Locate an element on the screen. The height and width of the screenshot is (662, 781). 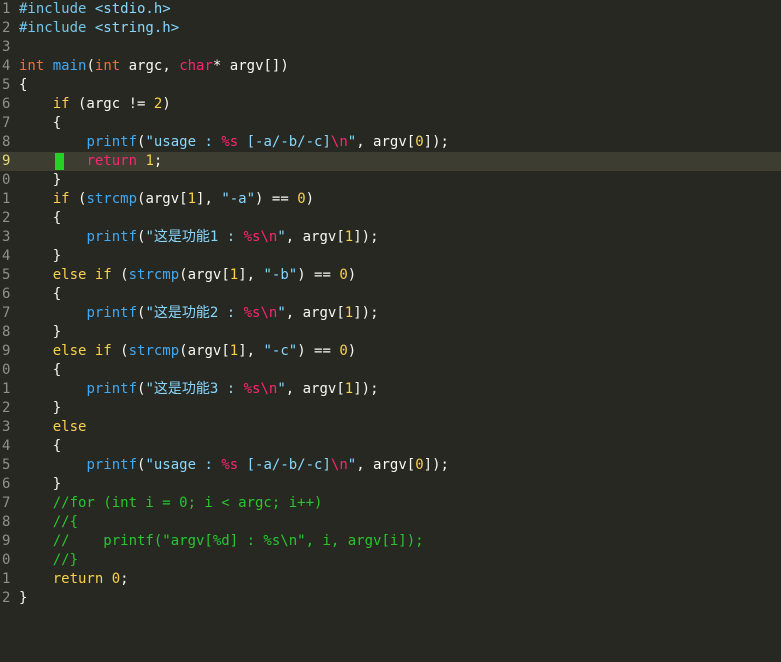
code-line: 9 return 1; is located at coordinates (390, 161).